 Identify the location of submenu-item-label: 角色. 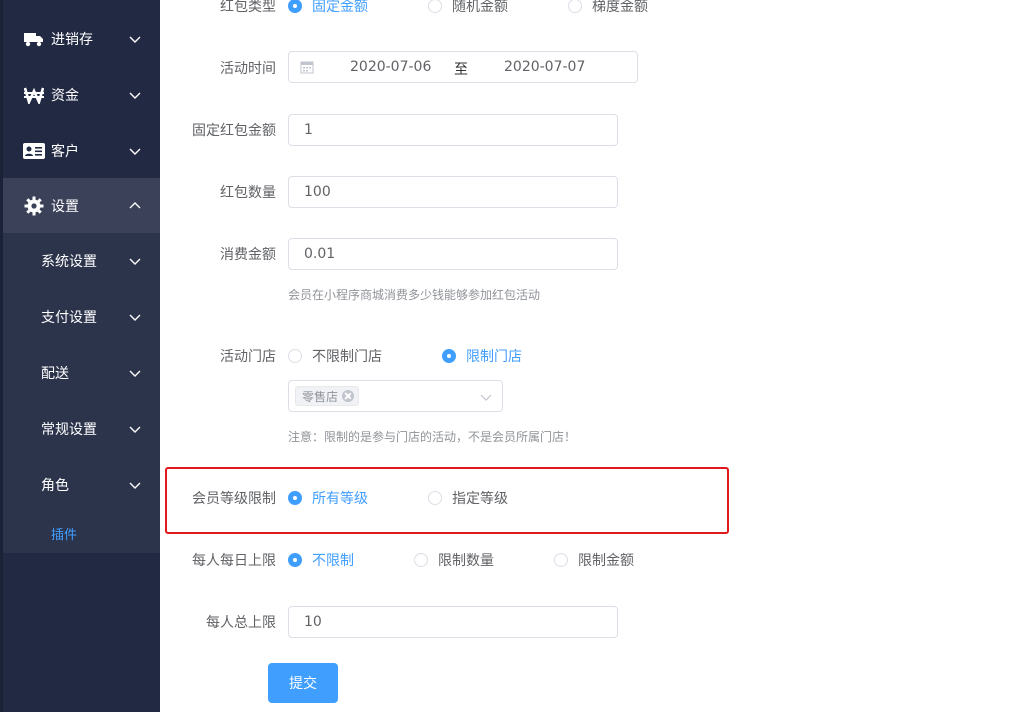
(55, 486).